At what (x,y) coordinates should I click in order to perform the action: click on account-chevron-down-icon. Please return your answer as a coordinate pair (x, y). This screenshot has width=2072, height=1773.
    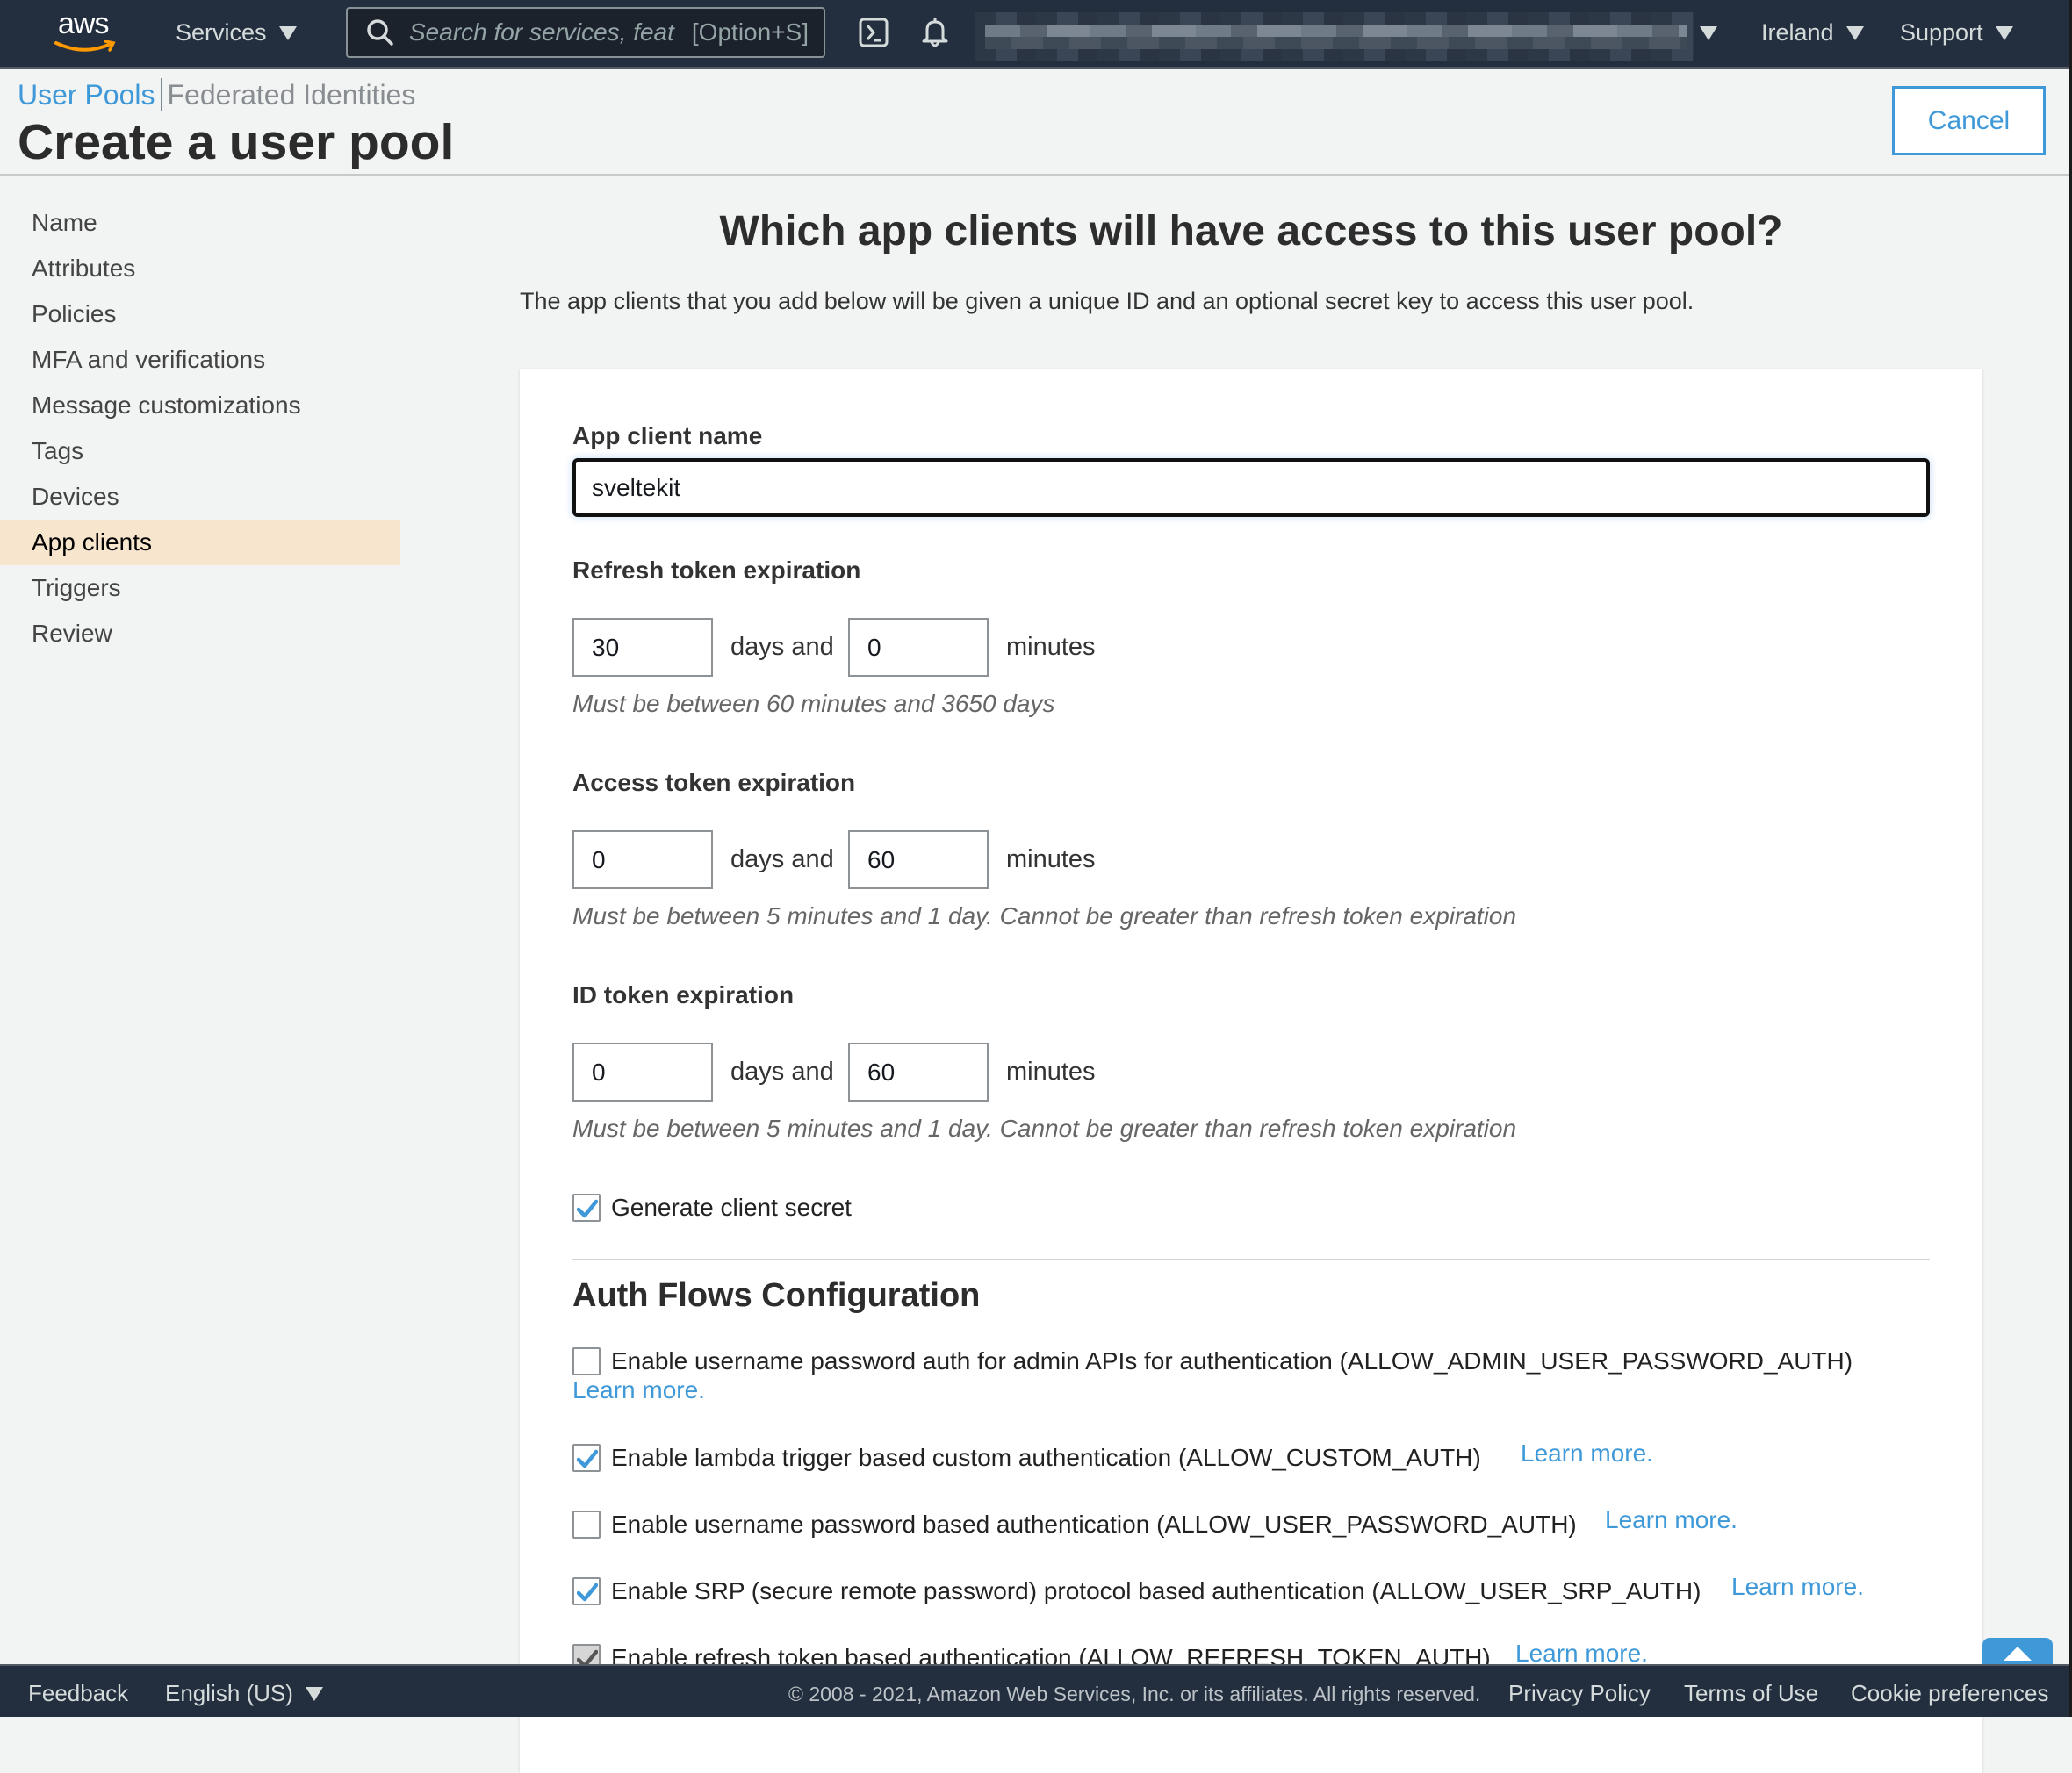
    Looking at the image, I should click on (1708, 33).